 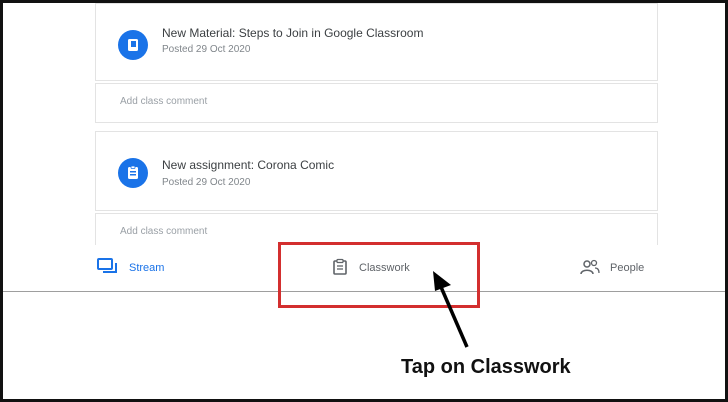 What do you see at coordinates (376, 103) in the screenshot?
I see `class-comment-field: Add class comment` at bounding box center [376, 103].